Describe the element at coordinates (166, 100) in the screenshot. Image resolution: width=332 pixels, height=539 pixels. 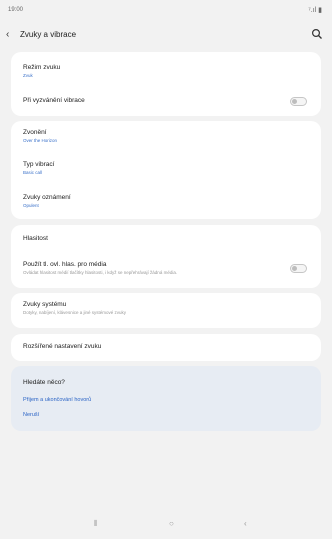
I see `vibrate-while-ringing-item: Při vyzvánění vibrace` at that location.